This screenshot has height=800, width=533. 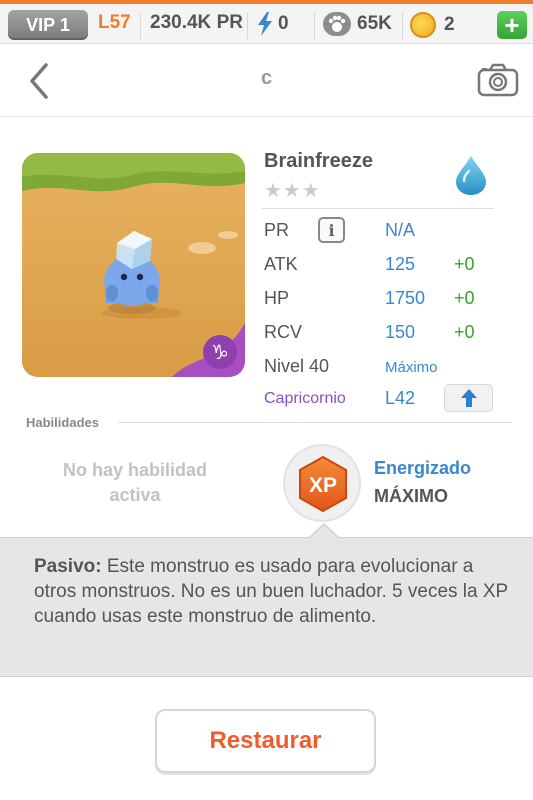 I want to click on food-counter: 65K, so click(x=357, y=24).